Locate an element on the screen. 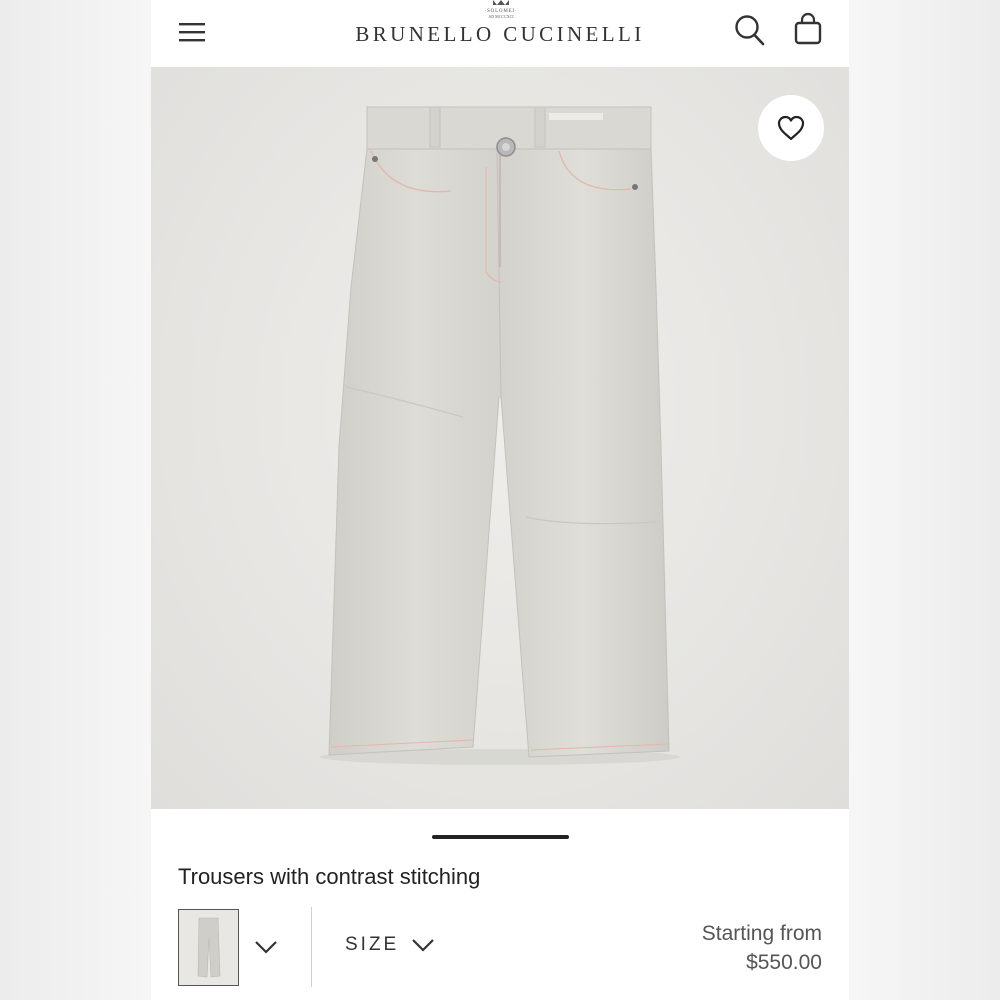 Image resolution: width=1000 pixels, height=1000 pixels. price-value: $550.00 is located at coordinates (784, 962).